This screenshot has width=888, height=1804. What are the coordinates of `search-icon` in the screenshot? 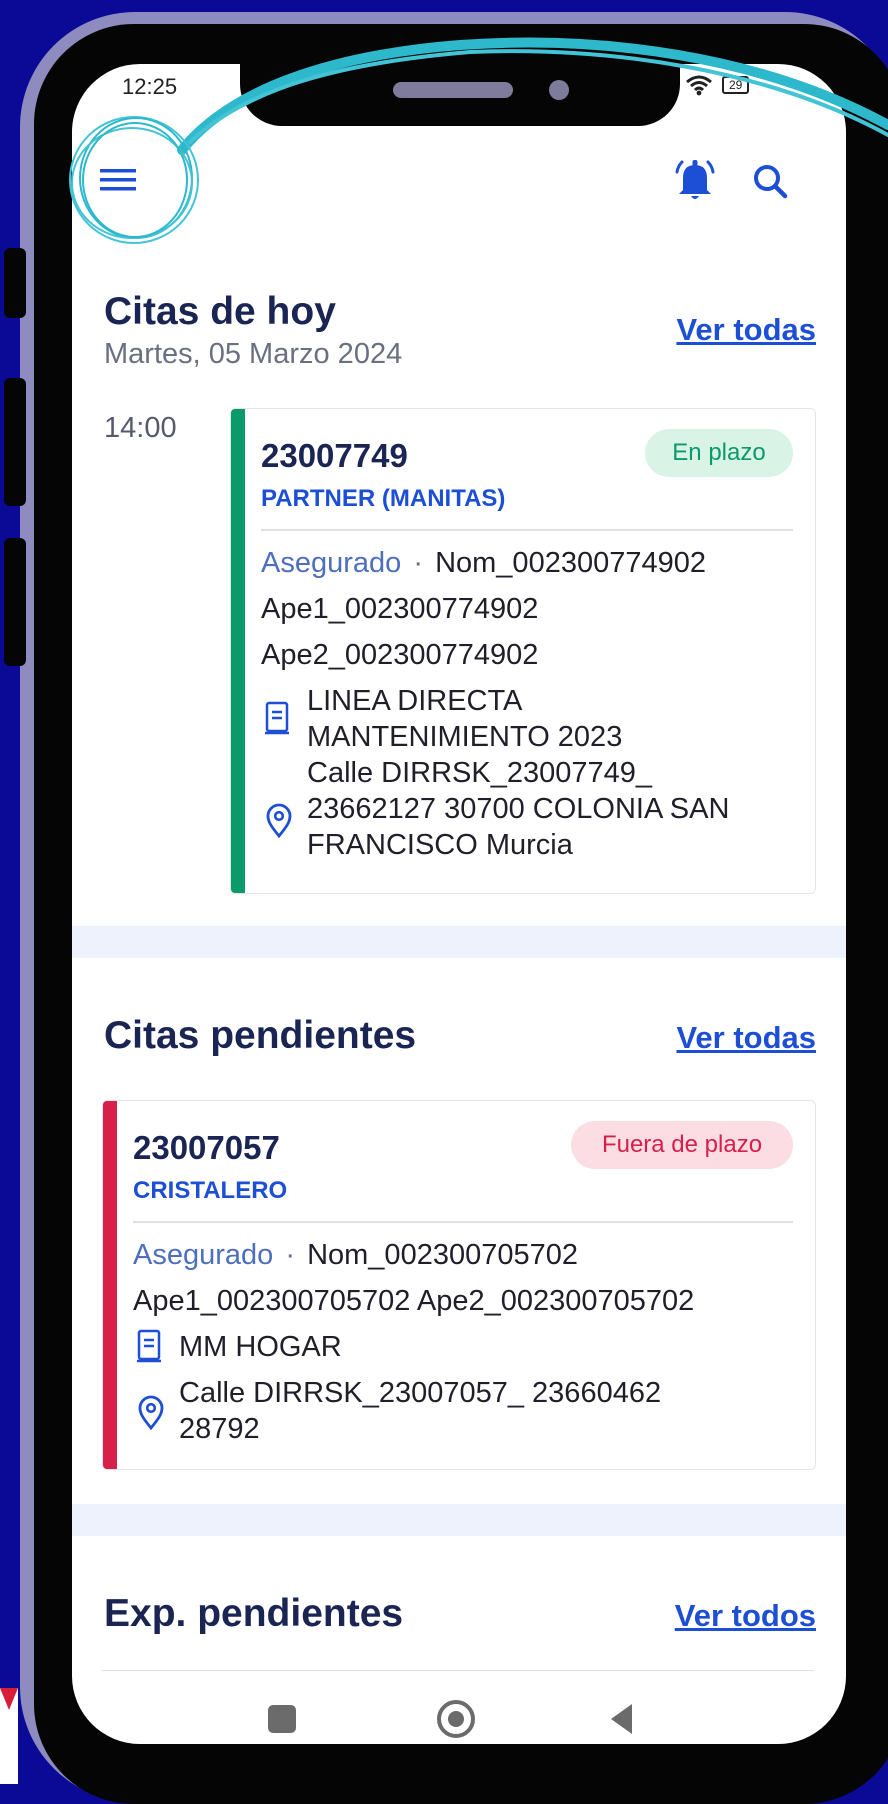 It's located at (771, 182).